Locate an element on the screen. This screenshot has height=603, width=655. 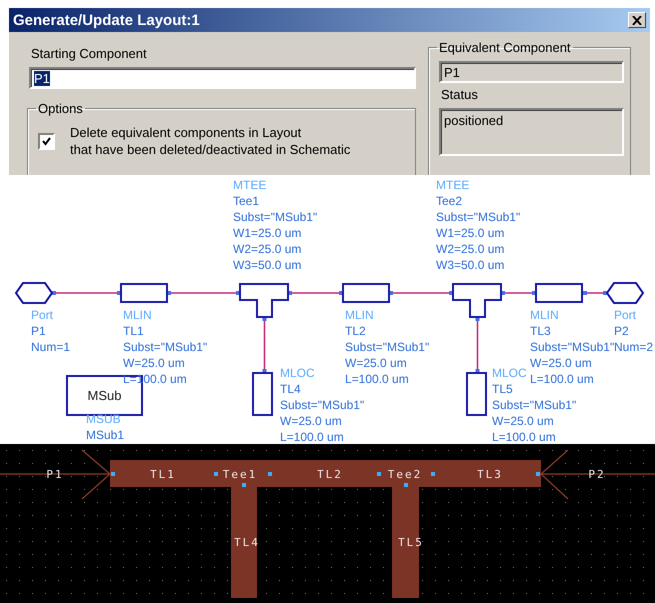
checkbox is located at coordinates (46, 141).